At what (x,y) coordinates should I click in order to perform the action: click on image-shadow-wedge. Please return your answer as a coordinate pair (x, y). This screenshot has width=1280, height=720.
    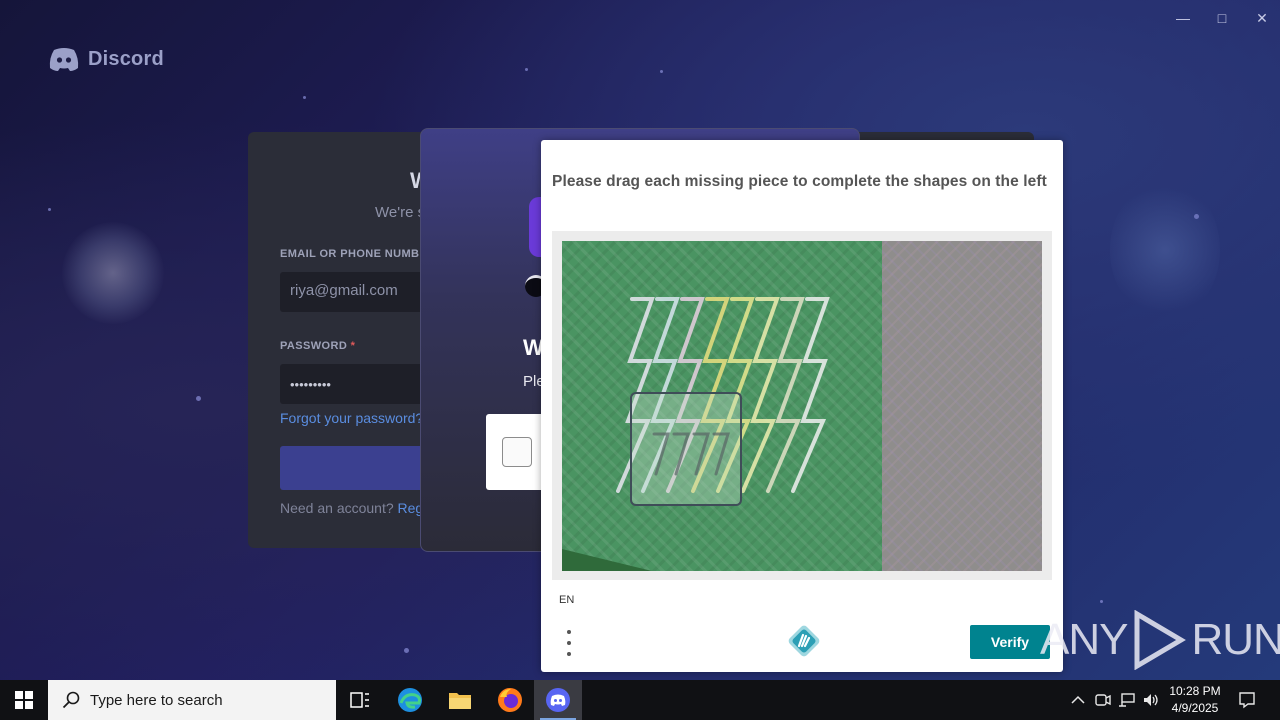
    Looking at the image, I should click on (607, 560).